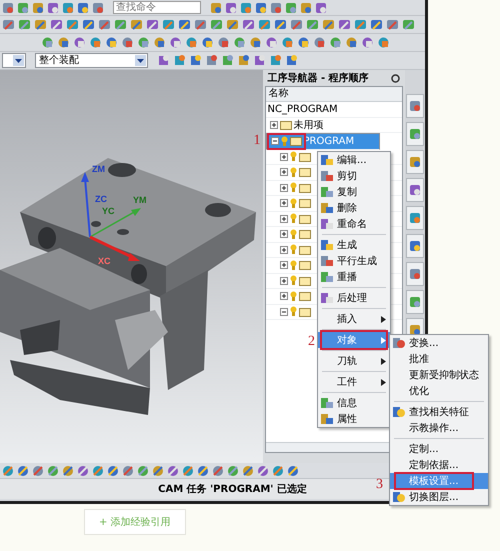 This screenshot has width=500, height=551. I want to click on step-number: 3, so click(379, 485).